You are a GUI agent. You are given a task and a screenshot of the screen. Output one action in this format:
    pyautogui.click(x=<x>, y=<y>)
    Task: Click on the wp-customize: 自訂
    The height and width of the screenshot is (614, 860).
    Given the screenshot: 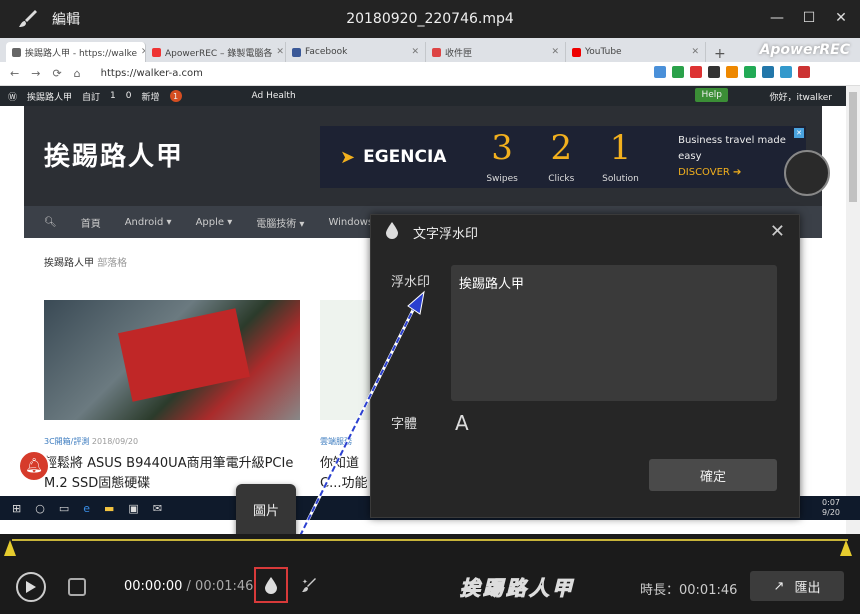 What is the action you would take?
    pyautogui.click(x=91, y=97)
    